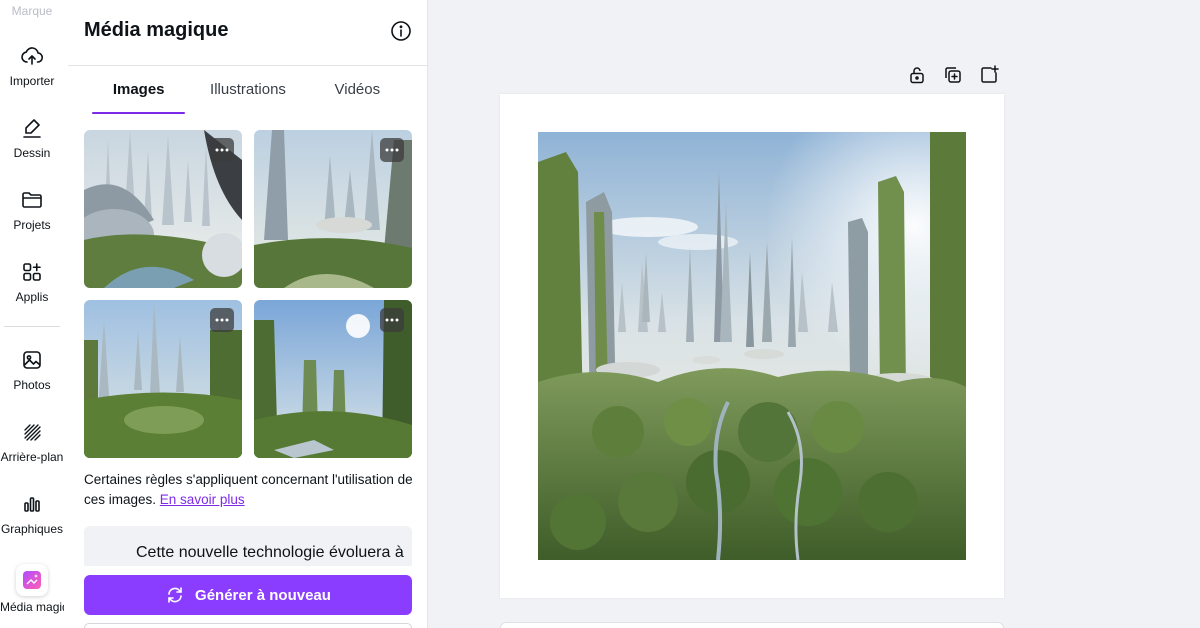 The image size is (1200, 628). What do you see at coordinates (32, 360) in the screenshot?
I see `photo-icon` at bounding box center [32, 360].